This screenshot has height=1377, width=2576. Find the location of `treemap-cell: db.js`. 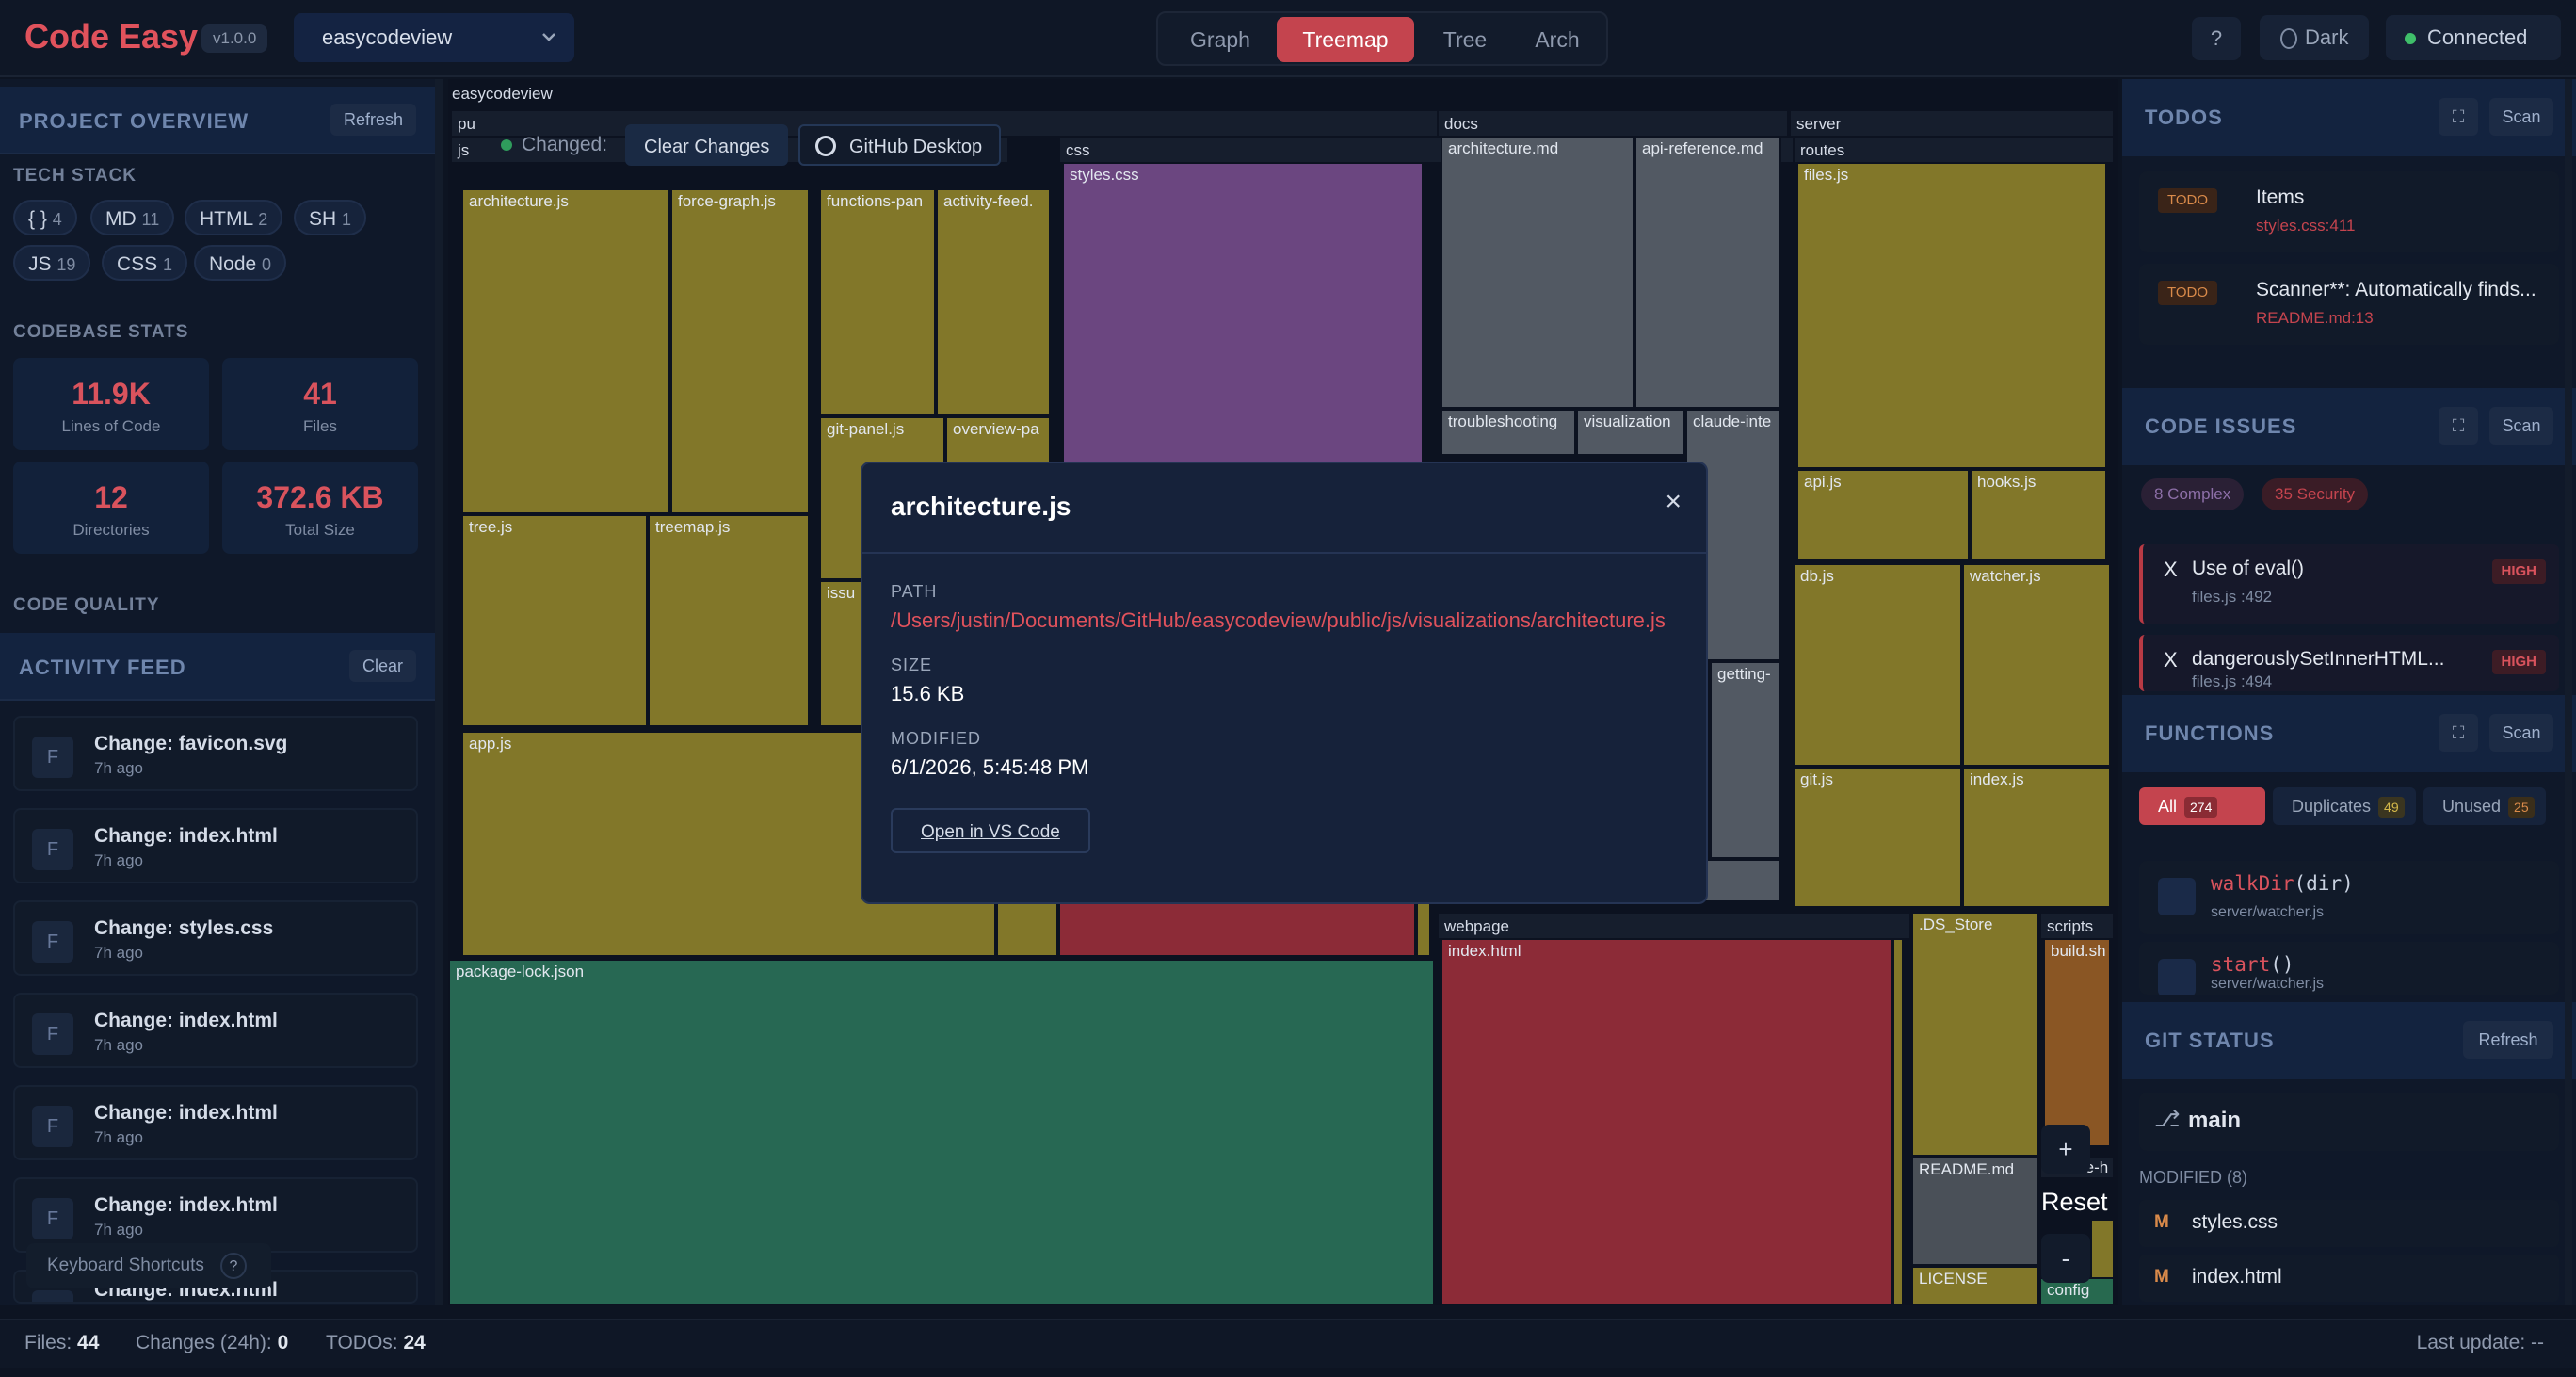

treemap-cell: db.js is located at coordinates (1877, 665).